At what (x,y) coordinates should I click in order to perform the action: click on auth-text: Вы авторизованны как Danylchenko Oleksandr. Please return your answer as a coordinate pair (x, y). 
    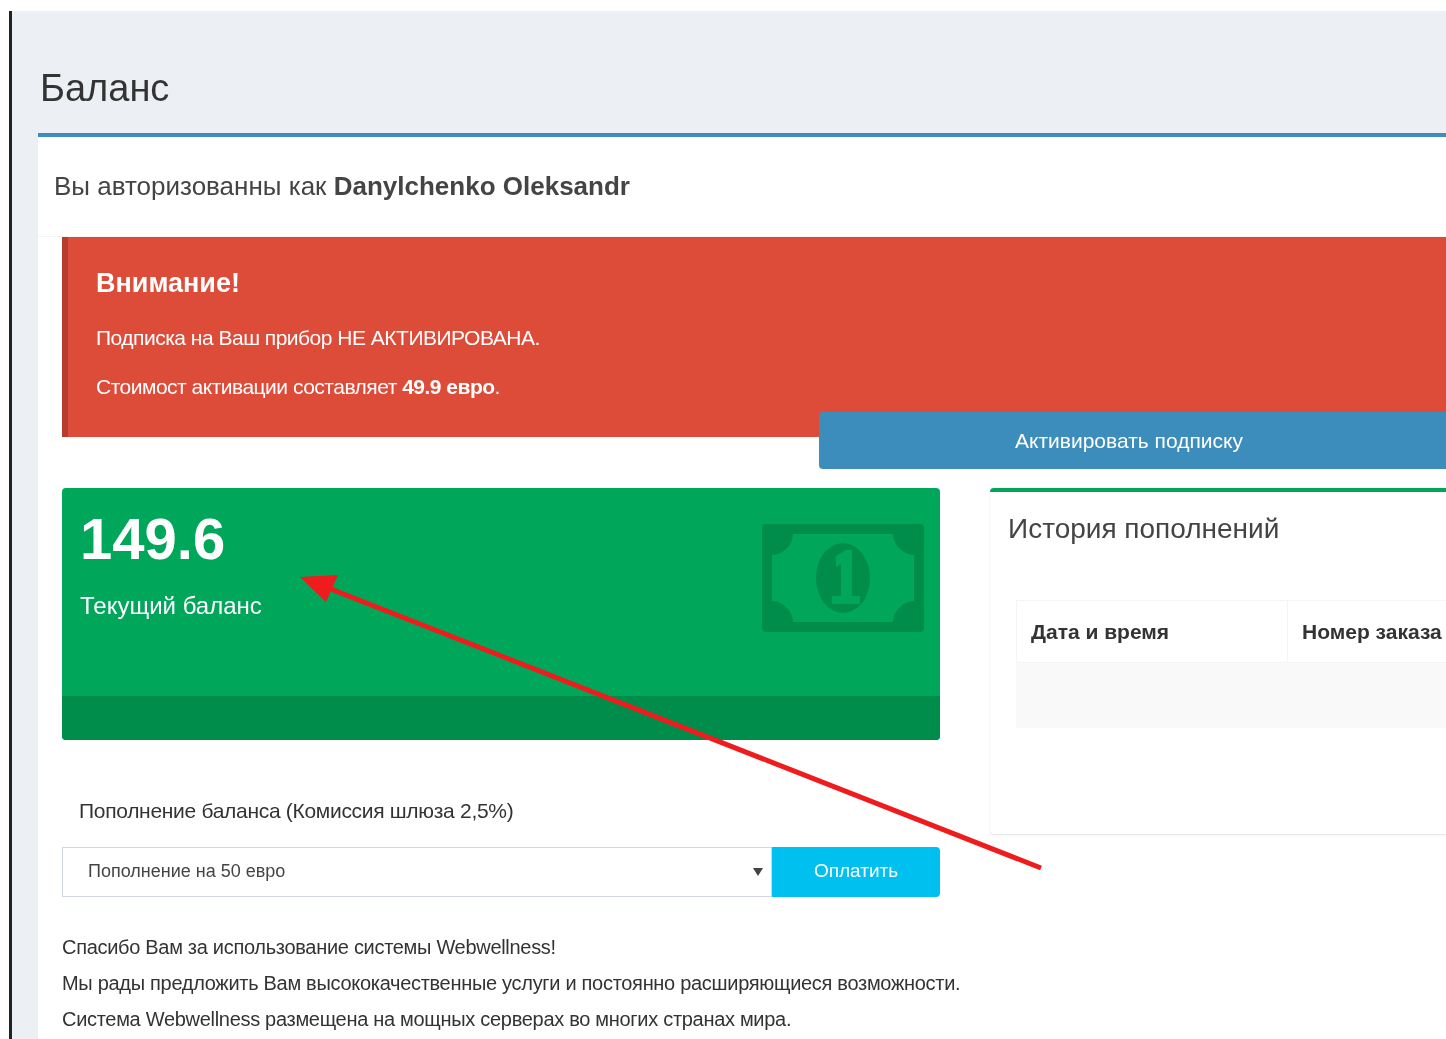
    Looking at the image, I should click on (342, 186).